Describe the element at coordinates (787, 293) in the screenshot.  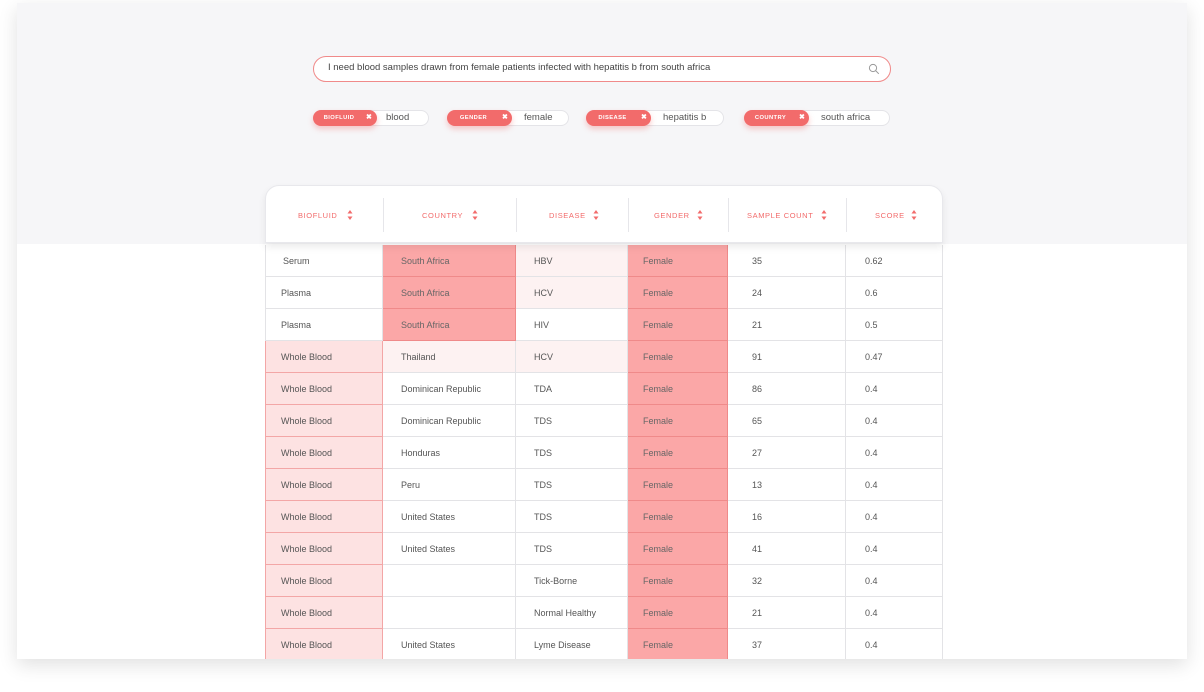
I see `cell-sample-count: 24` at that location.